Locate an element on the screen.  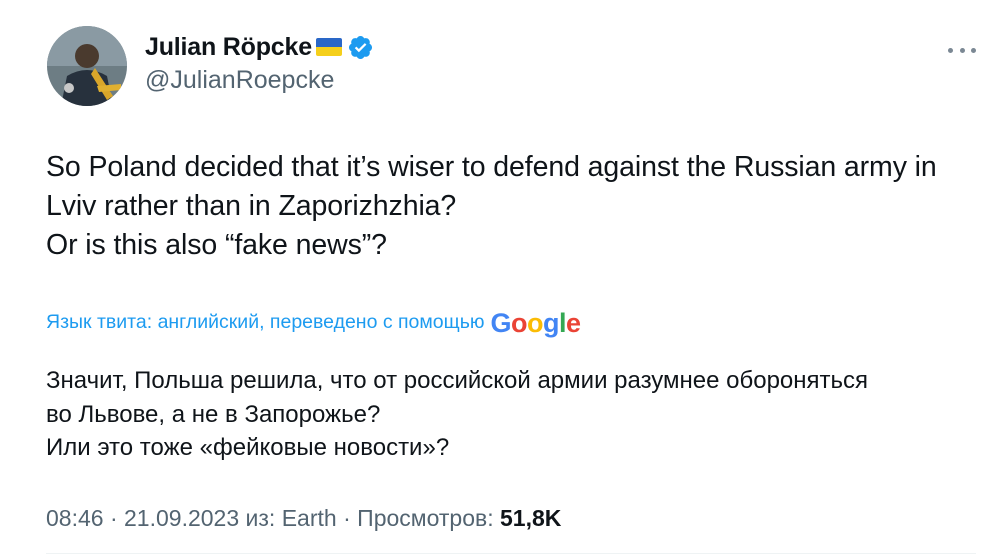
avatar-image is located at coordinates (87, 66).